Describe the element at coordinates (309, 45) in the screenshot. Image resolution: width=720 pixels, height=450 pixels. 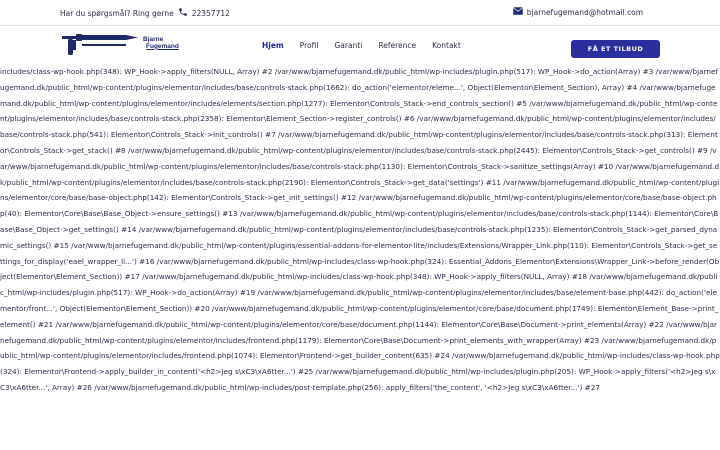
I see `nav-item-profil: Profil` at that location.